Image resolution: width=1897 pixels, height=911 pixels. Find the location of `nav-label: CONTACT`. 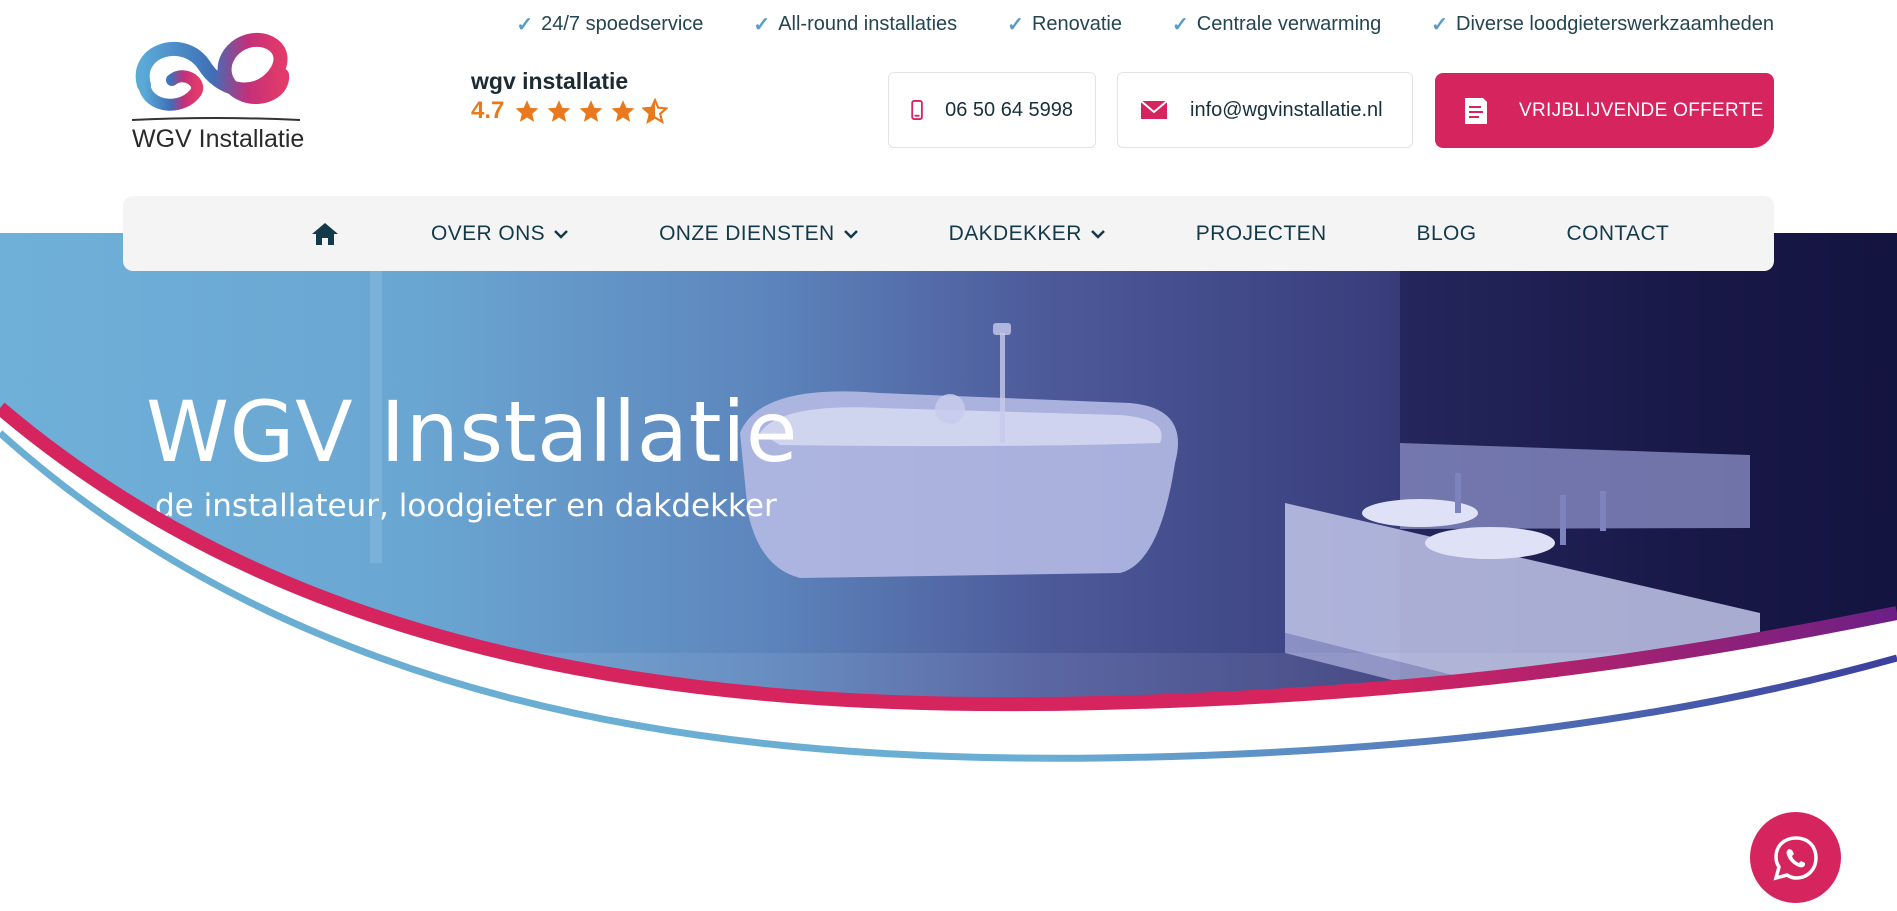

nav-label: CONTACT is located at coordinates (1618, 233).